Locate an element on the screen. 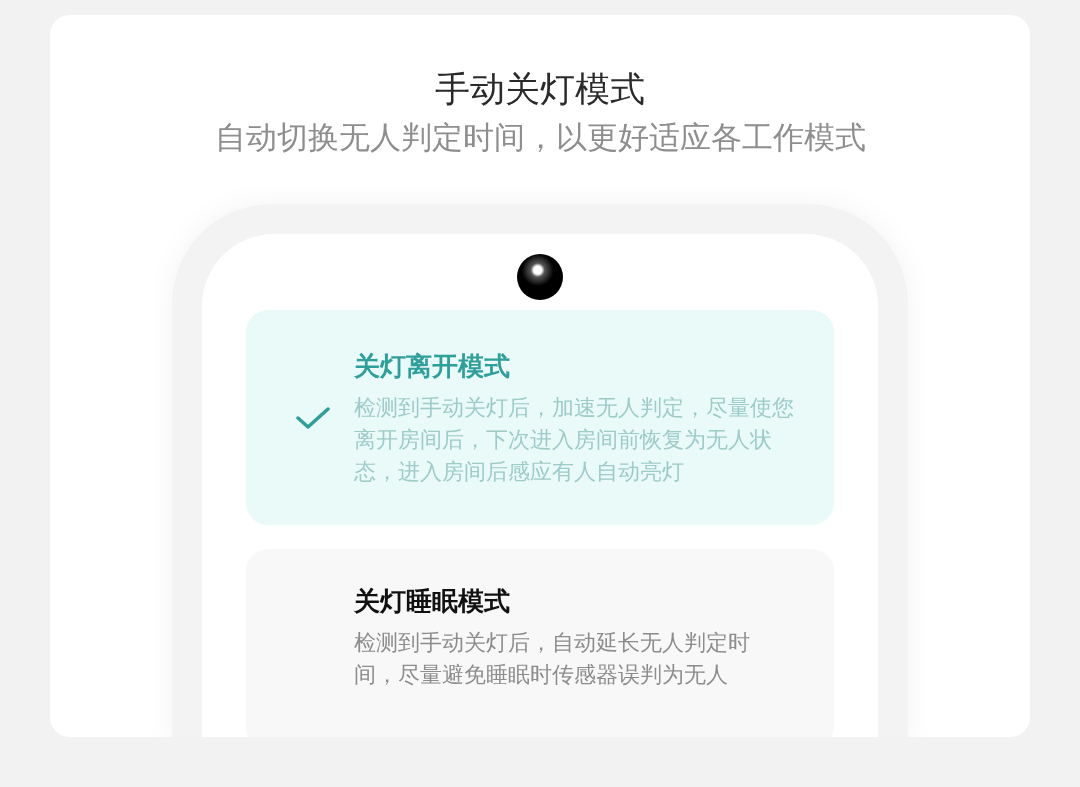 This screenshot has width=1080, height=787. check-icon is located at coordinates (313, 417).